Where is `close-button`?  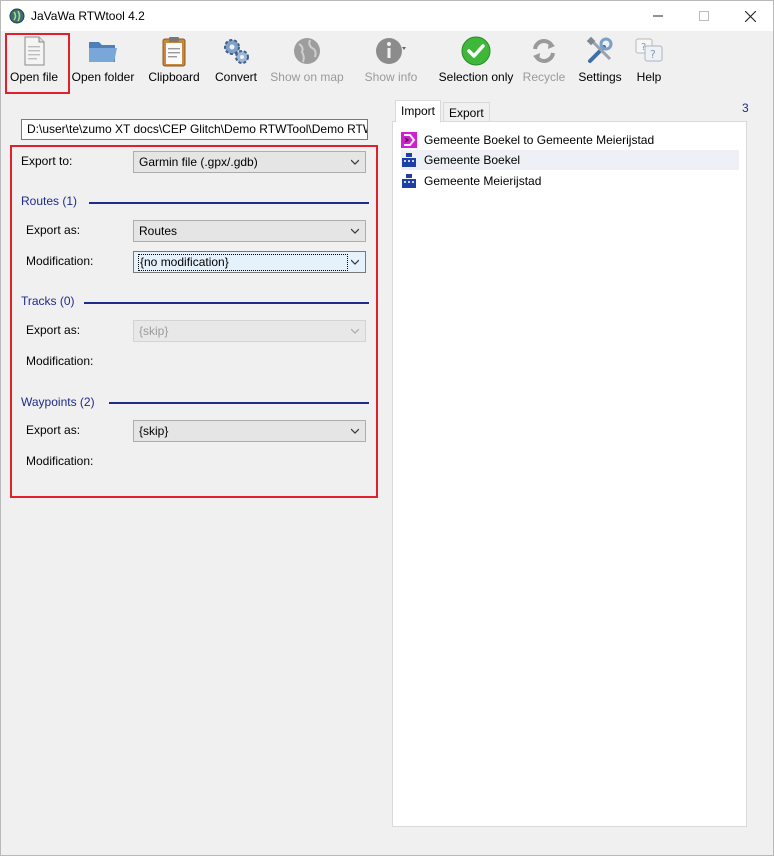 close-button is located at coordinates (750, 16).